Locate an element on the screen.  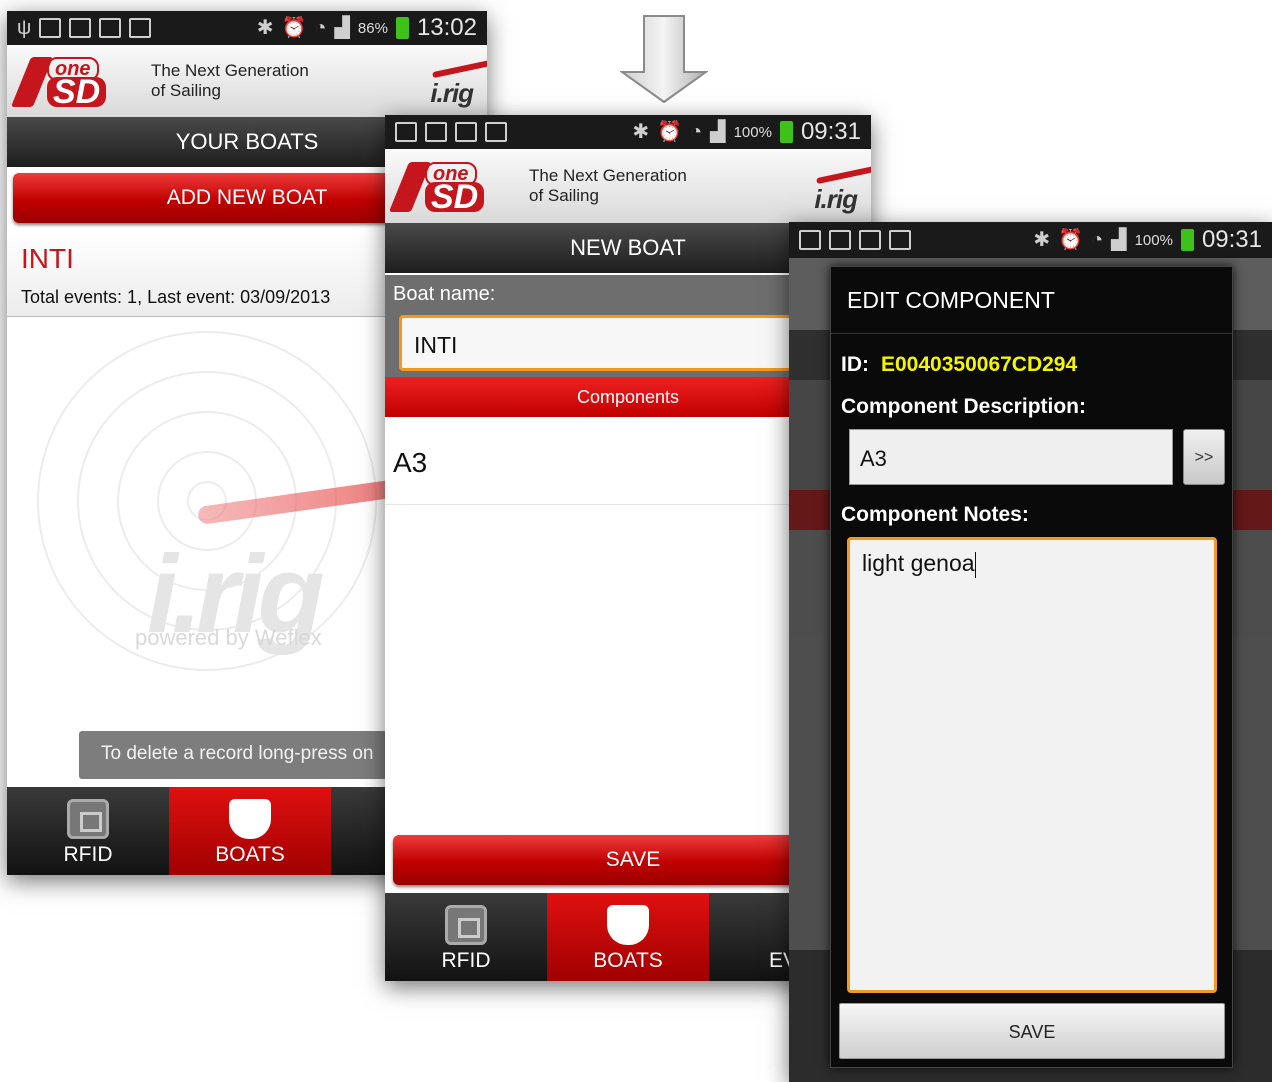
watermark-subtitle: powered by Weflex is located at coordinates (228, 637).